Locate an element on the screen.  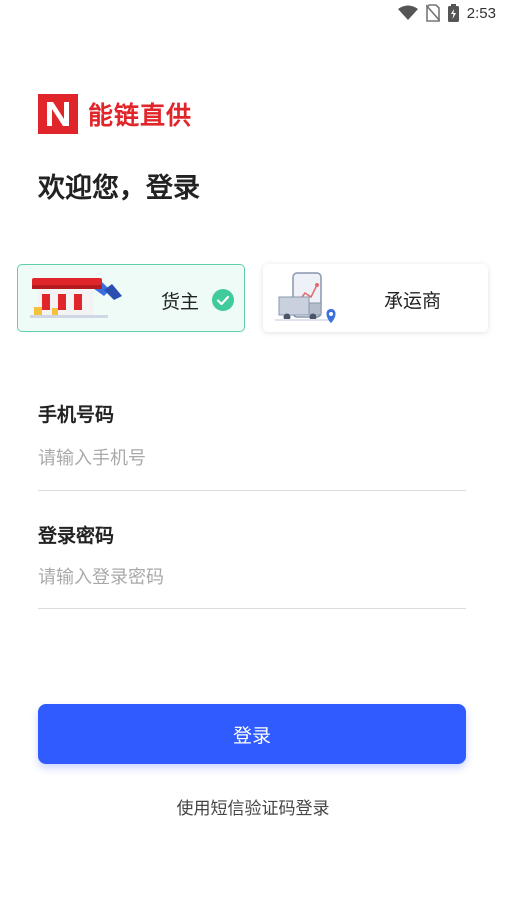
status-icons: 2:53 is located at coordinates (446, 13).